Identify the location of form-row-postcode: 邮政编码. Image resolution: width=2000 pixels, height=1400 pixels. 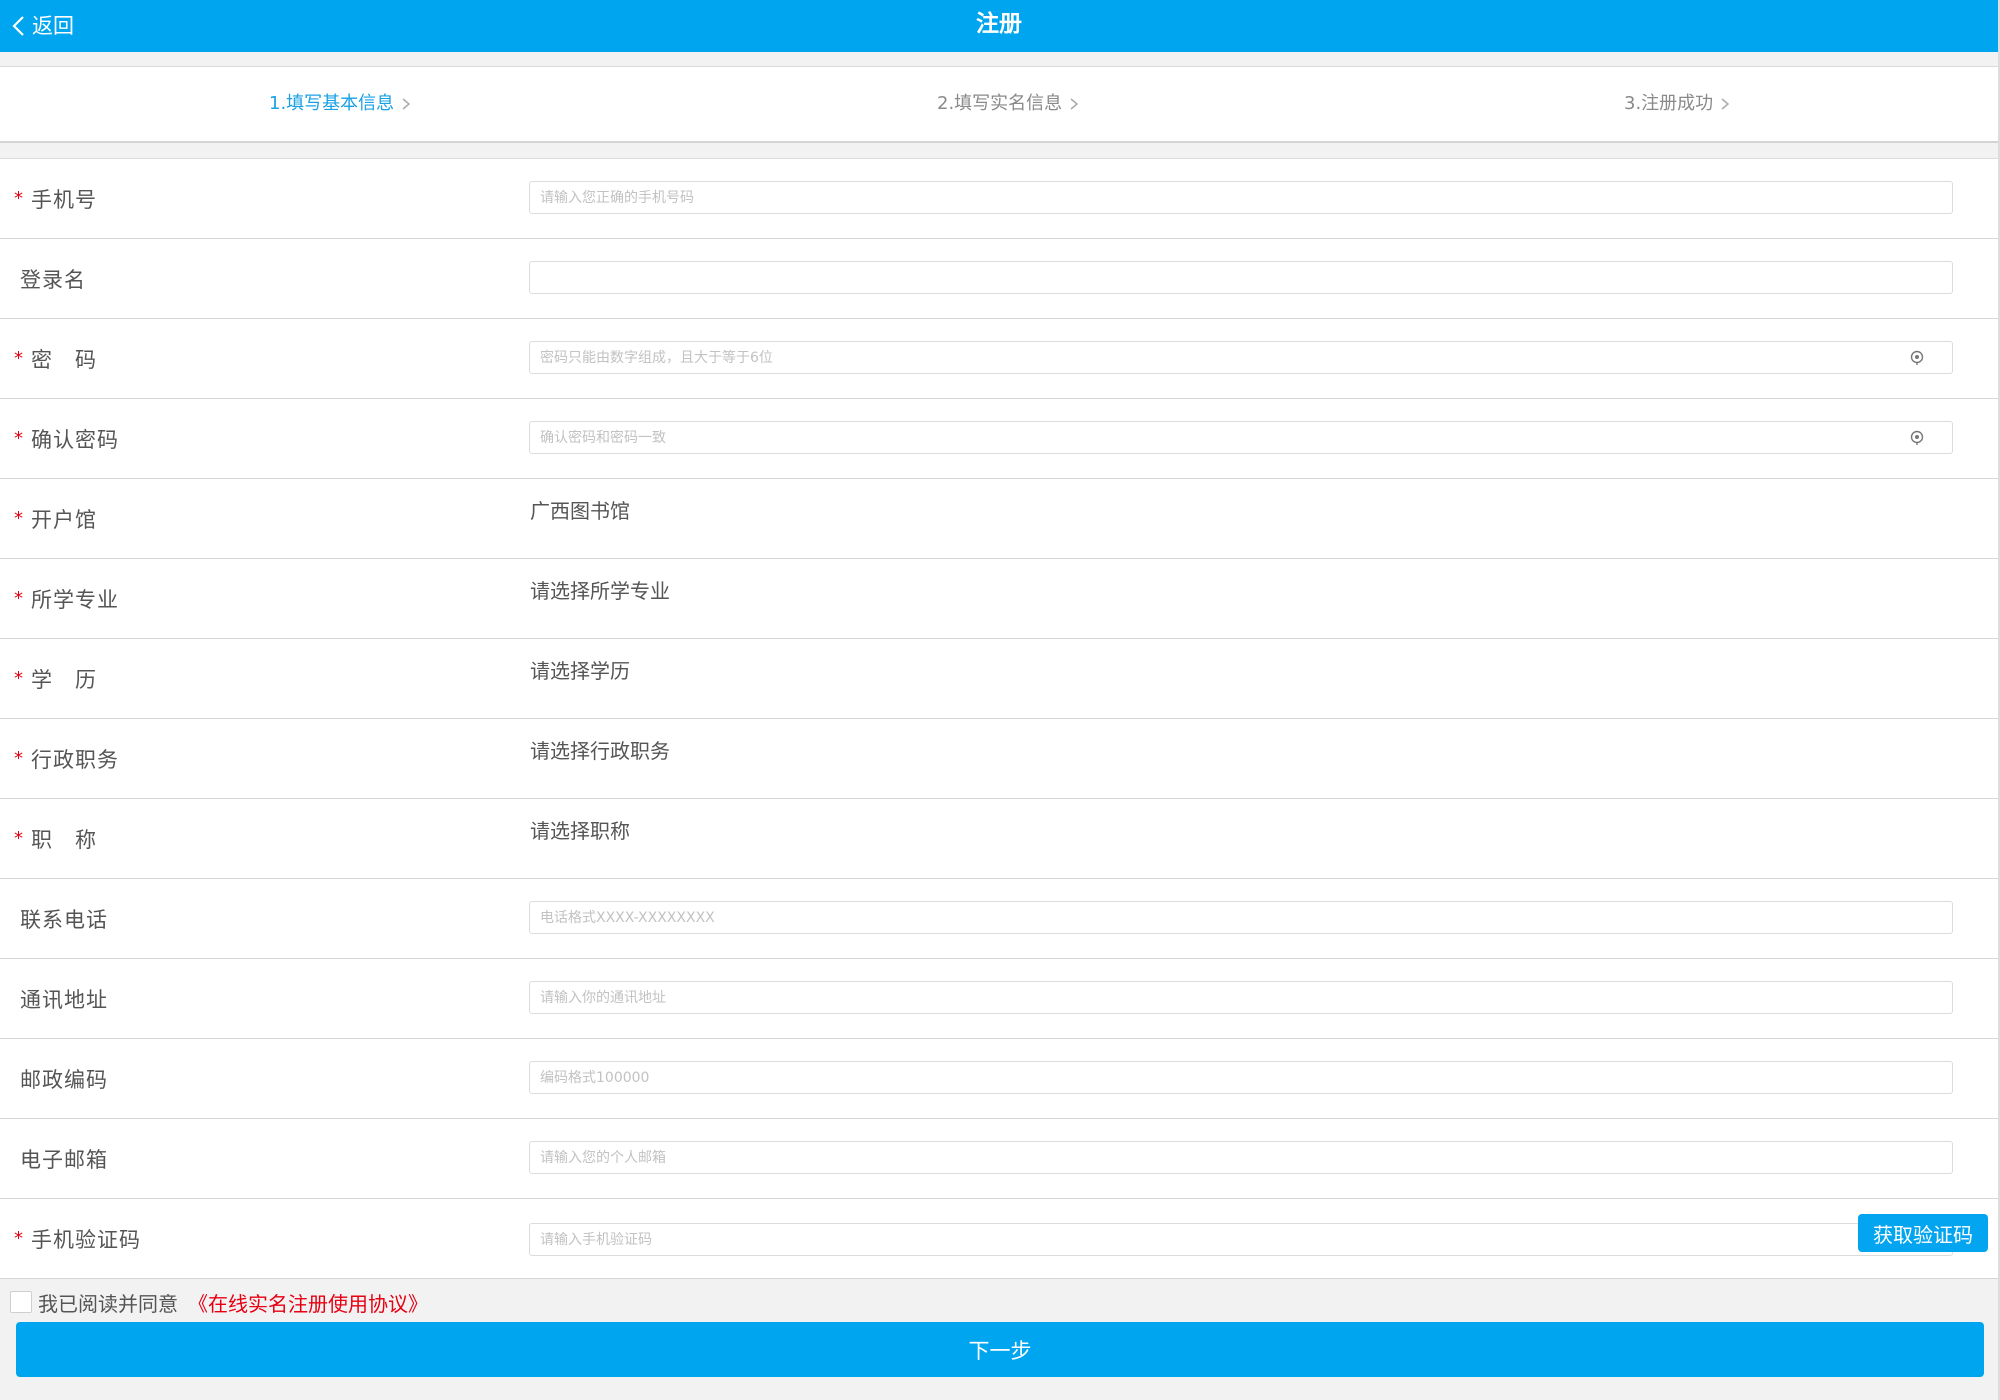
(999, 1079).